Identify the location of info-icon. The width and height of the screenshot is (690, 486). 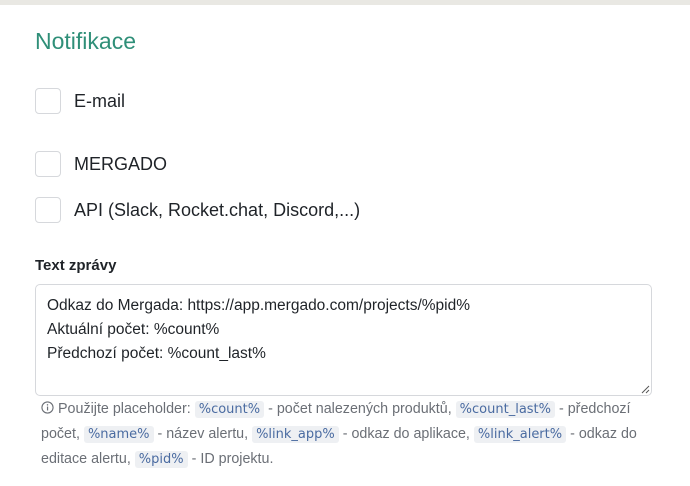
(47, 407).